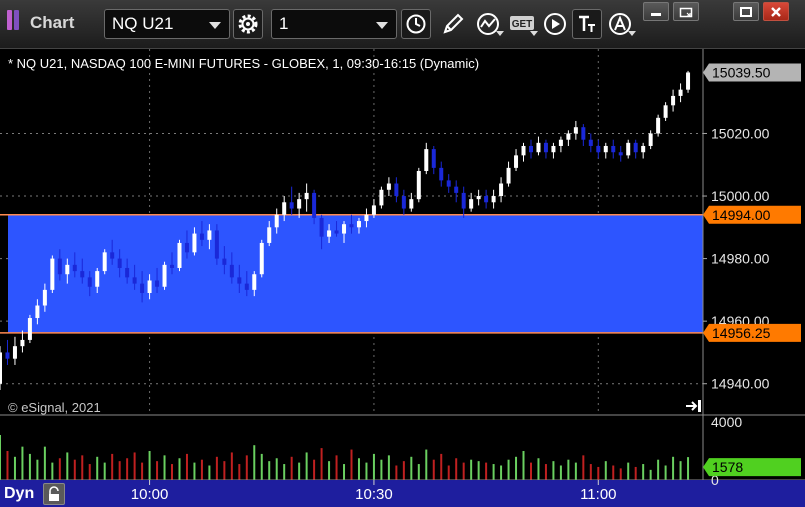 This screenshot has width=805, height=507. I want to click on zone-upper-tag: 14994.00, so click(752, 214).